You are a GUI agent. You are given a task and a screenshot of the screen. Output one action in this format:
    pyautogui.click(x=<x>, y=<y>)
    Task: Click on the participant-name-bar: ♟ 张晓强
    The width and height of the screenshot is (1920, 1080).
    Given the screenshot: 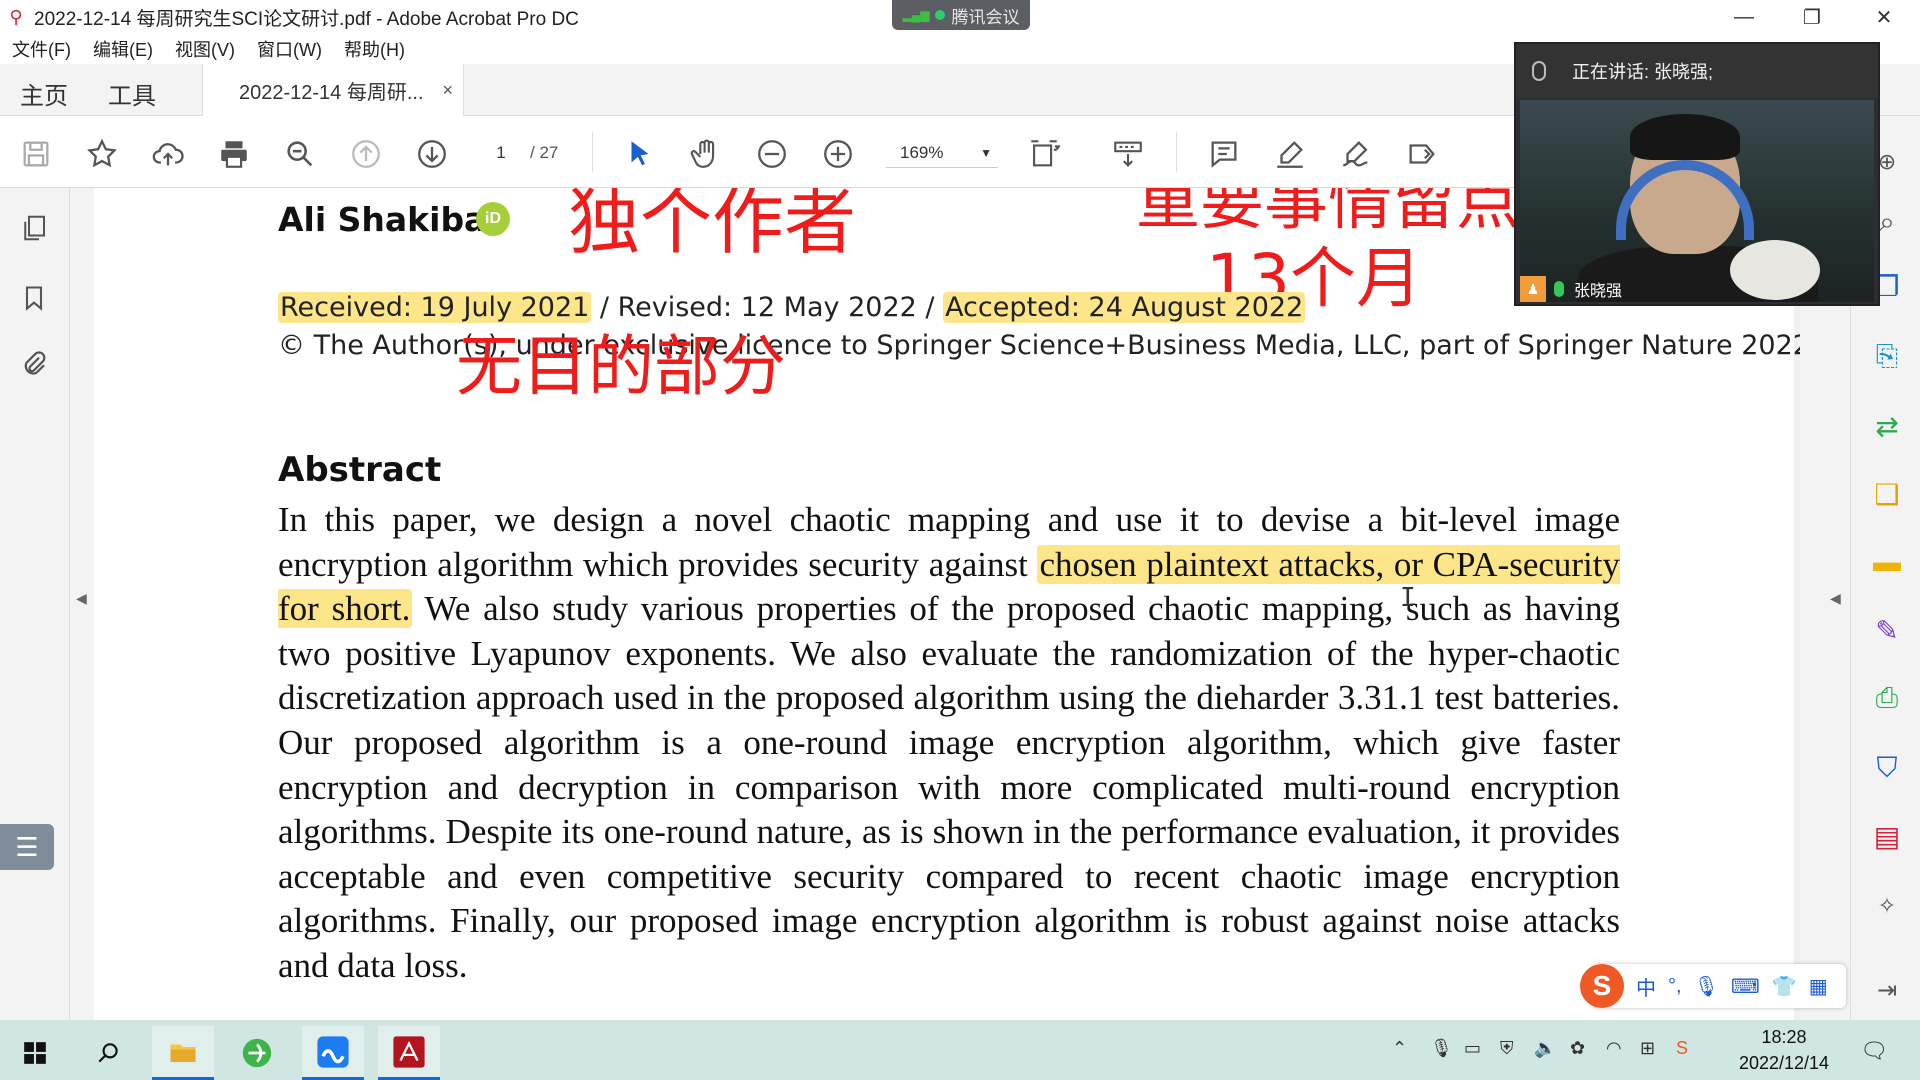 What is the action you would take?
    pyautogui.click(x=1571, y=289)
    